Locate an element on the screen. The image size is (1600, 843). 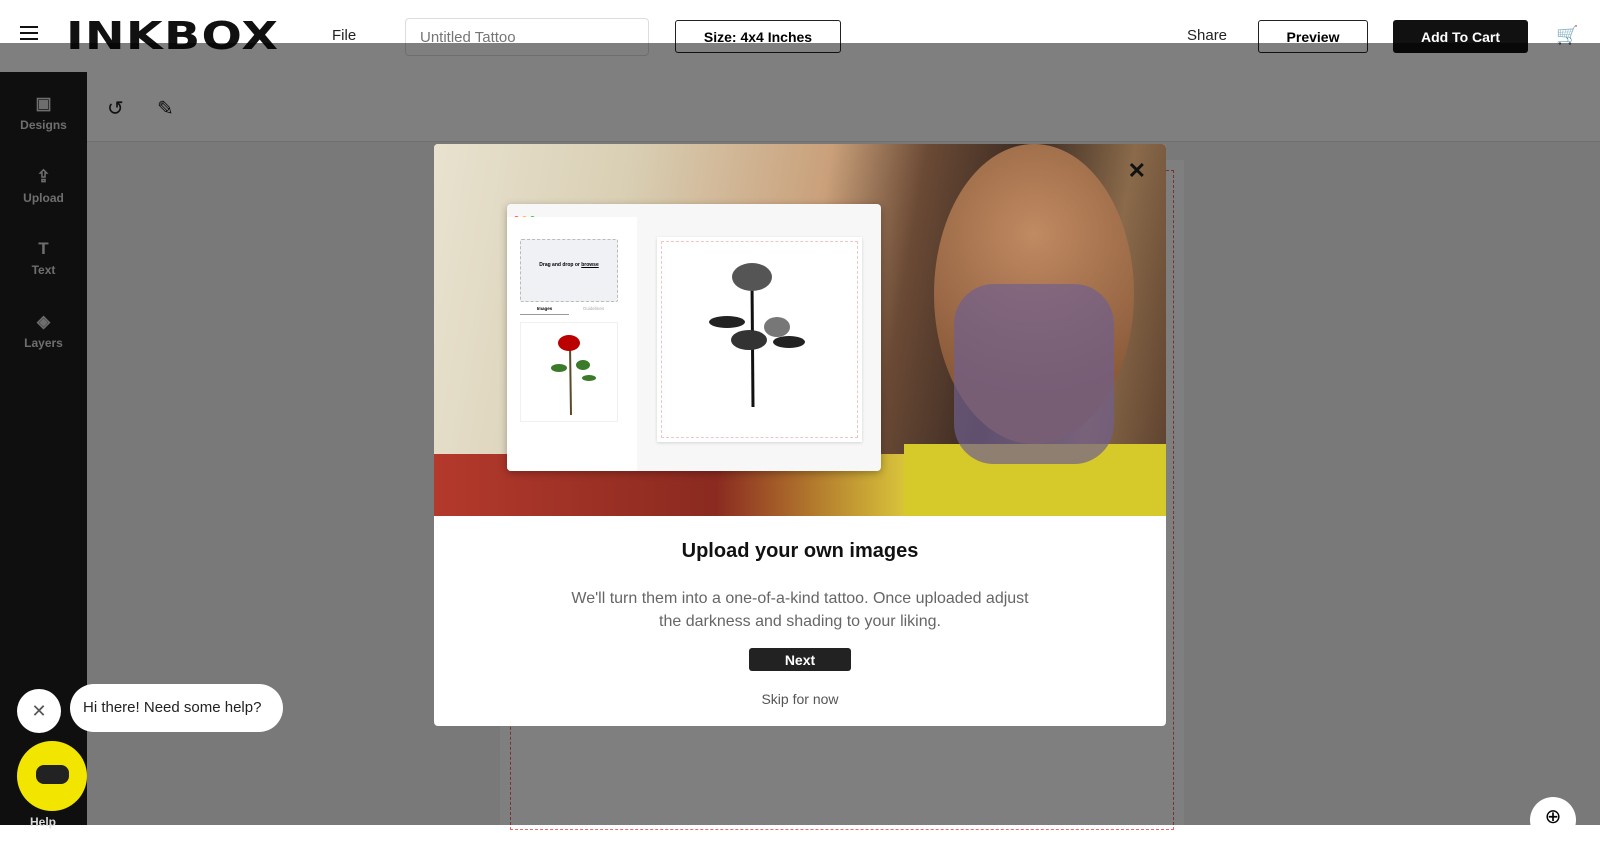
mockup-tab-images: Images is located at coordinates (544, 310).